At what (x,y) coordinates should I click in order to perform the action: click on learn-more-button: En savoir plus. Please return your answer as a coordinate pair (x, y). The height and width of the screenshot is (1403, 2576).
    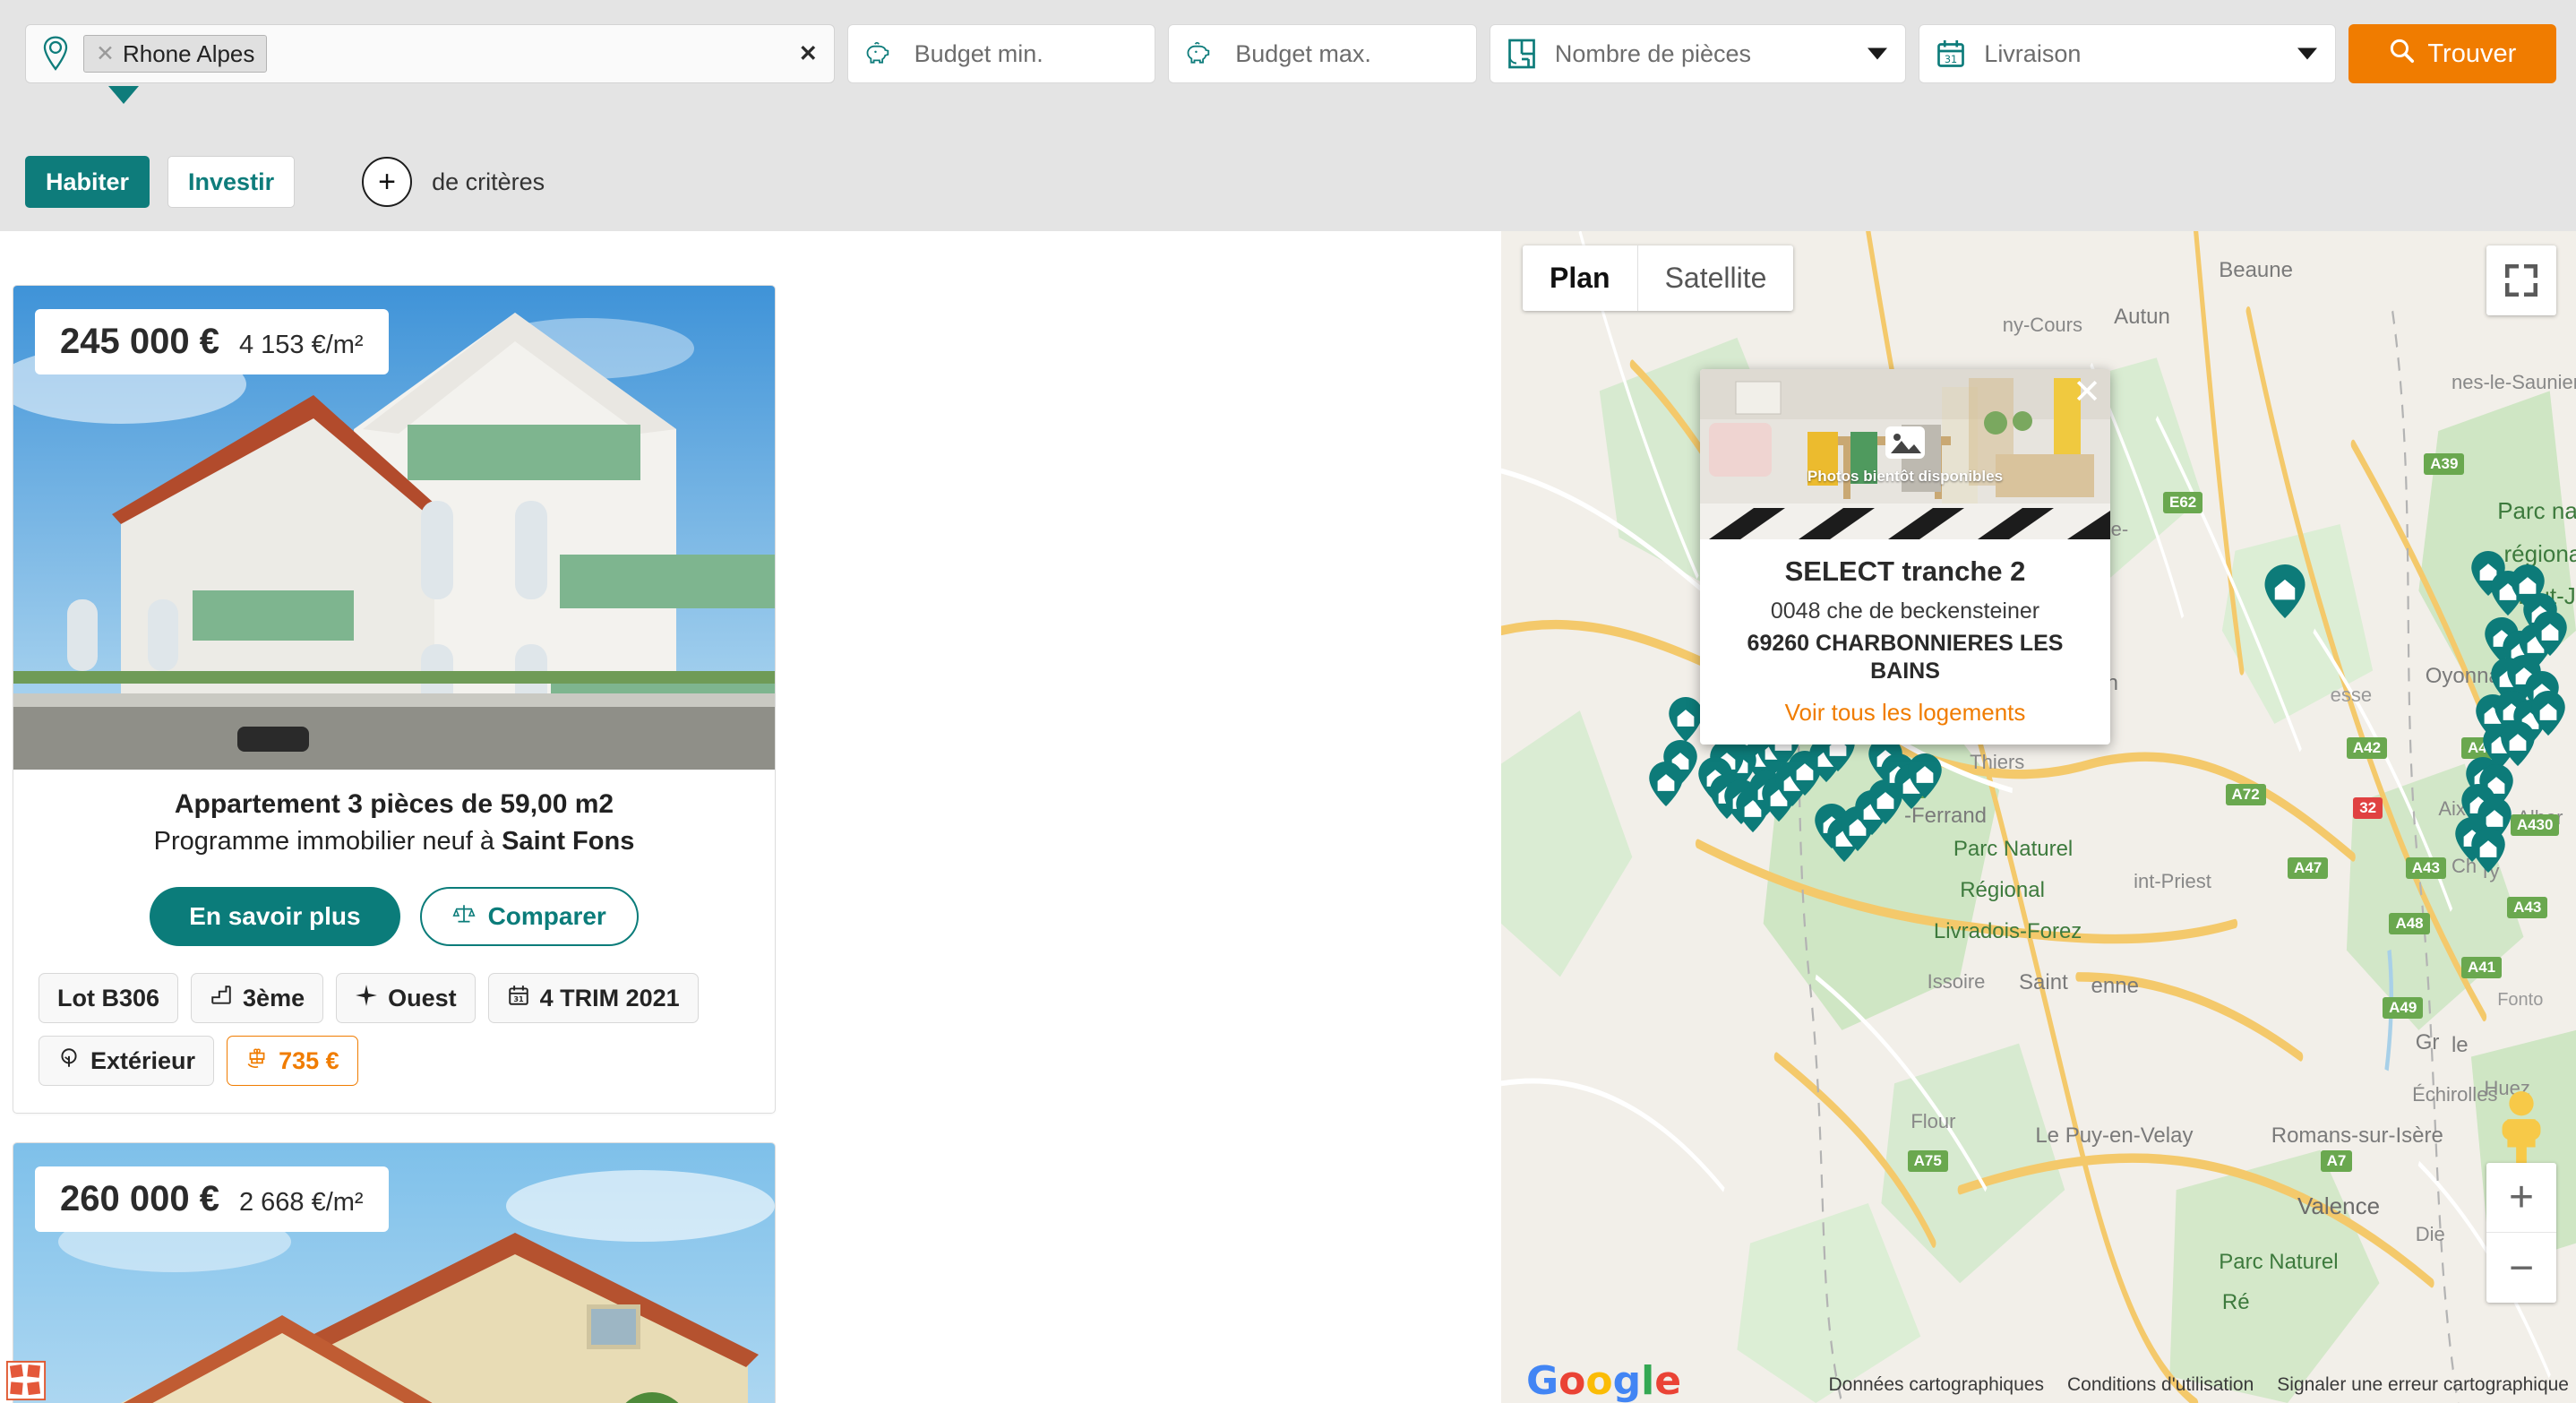
    Looking at the image, I should click on (275, 916).